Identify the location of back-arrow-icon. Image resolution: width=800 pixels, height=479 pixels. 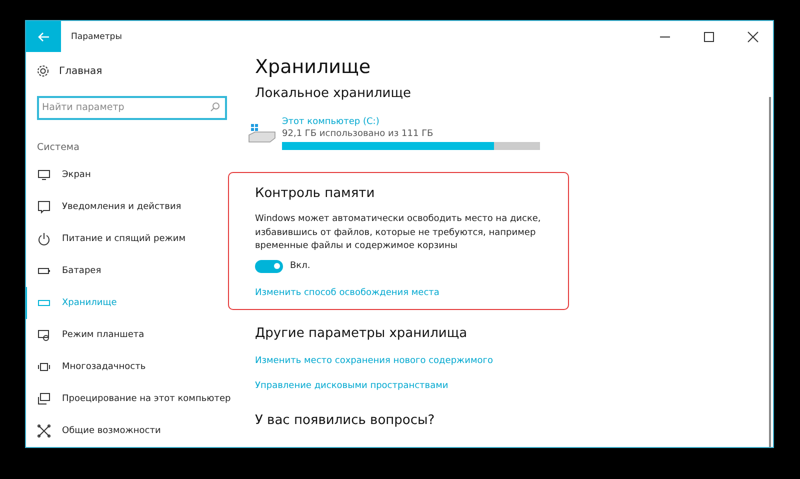
(44, 37).